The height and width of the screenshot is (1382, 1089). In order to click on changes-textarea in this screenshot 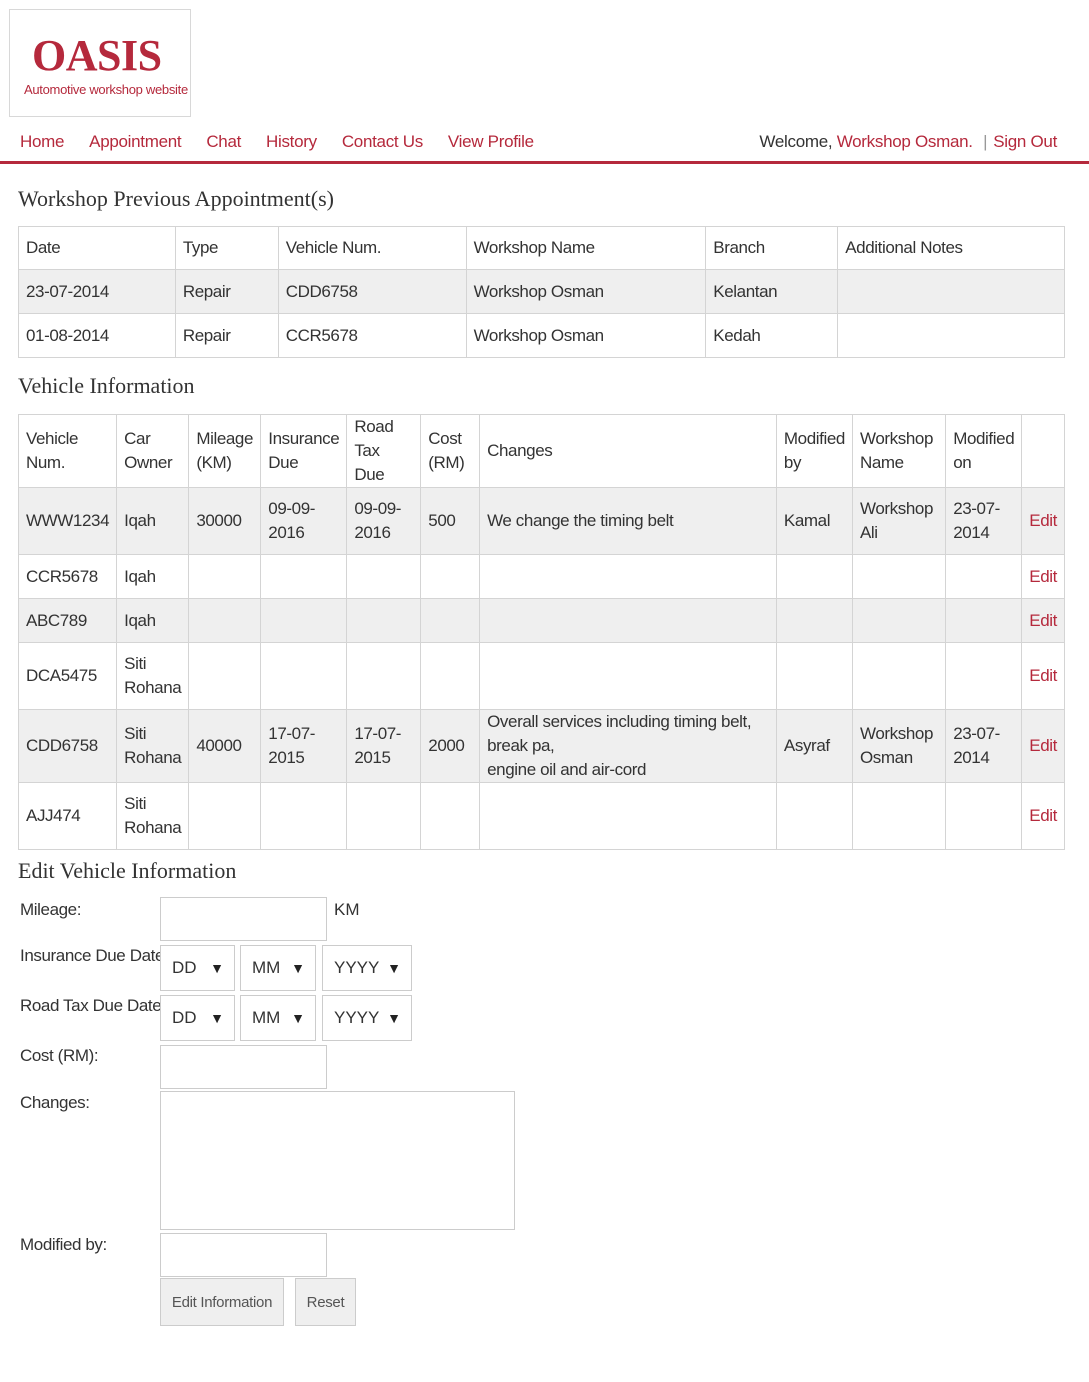, I will do `click(337, 1160)`.